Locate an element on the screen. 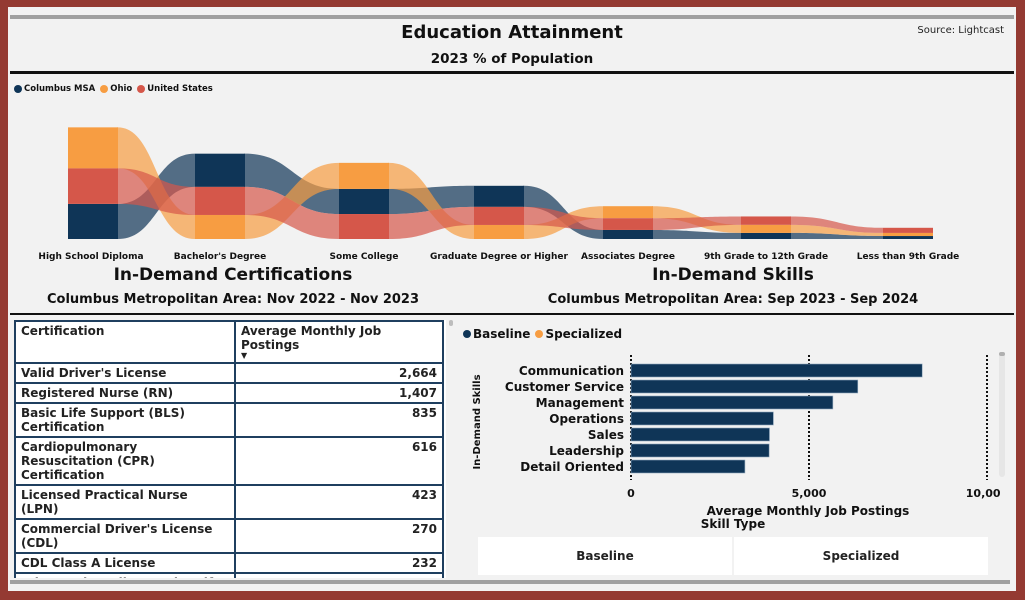 This screenshot has height=600, width=1025. sort-descending-icon: ▼ is located at coordinates (244, 355).